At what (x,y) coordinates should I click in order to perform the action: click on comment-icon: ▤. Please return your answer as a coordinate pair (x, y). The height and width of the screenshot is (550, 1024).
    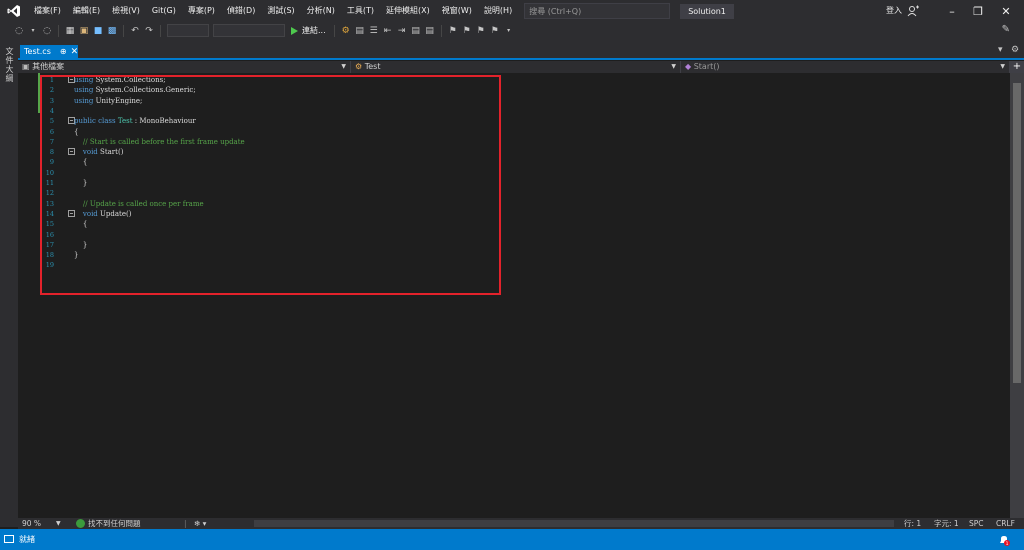
    Looking at the image, I should click on (416, 31).